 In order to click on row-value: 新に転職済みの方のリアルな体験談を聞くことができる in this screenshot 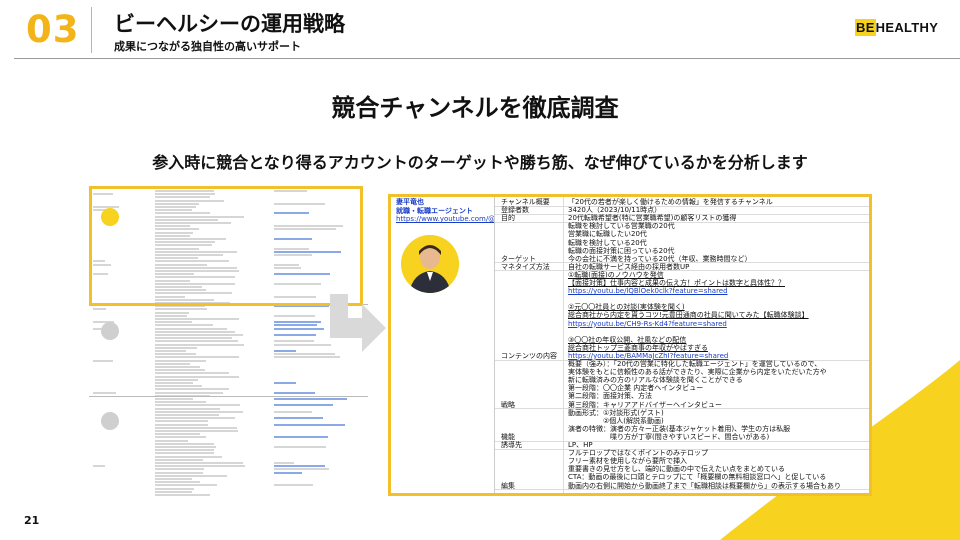, I will do `click(655, 380)`.